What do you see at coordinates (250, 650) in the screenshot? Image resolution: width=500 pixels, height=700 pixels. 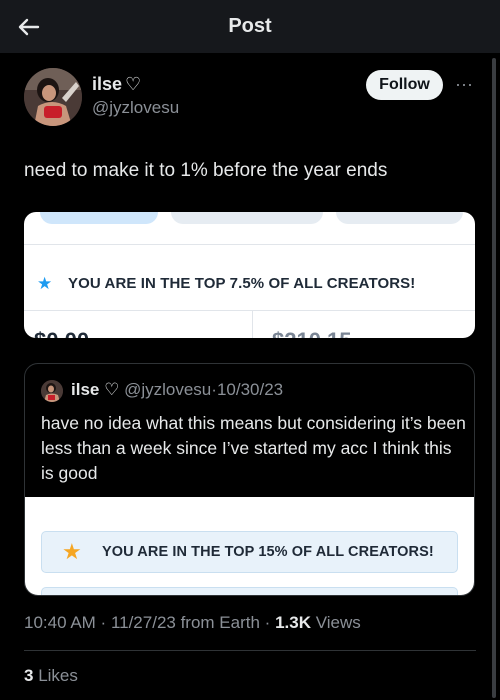 I see `divider` at bounding box center [250, 650].